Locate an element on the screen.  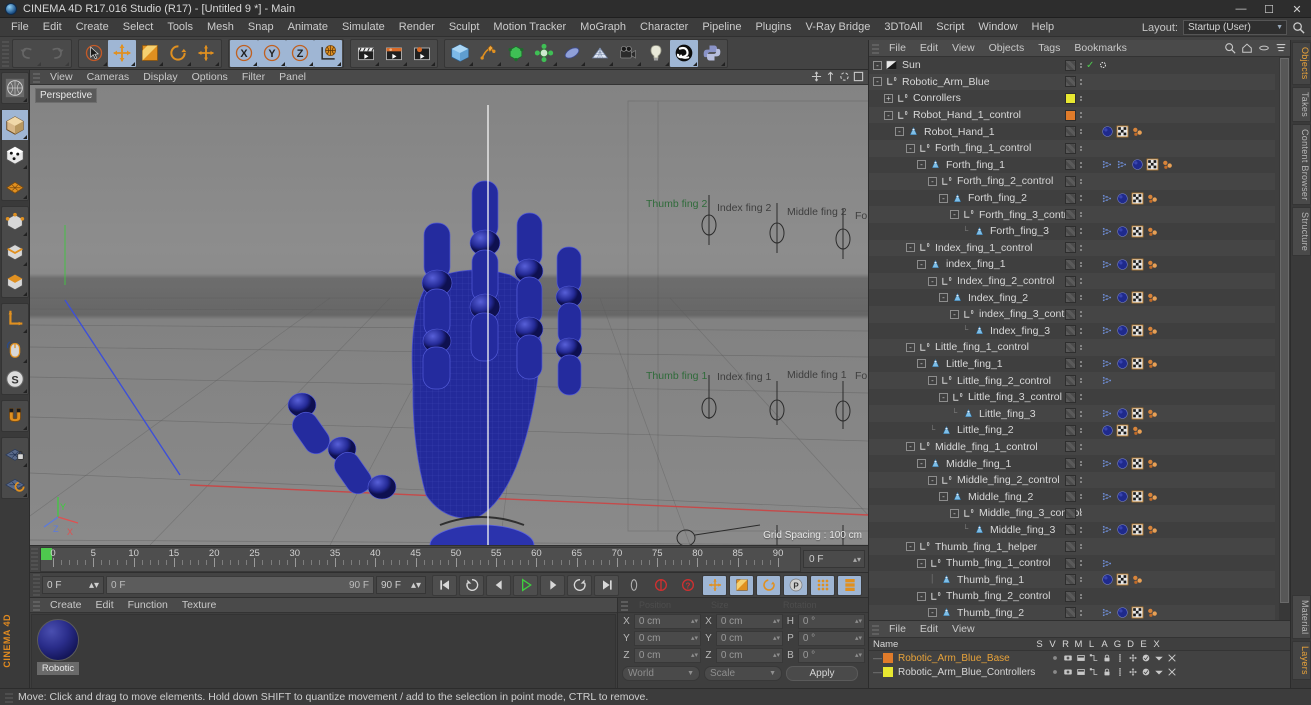
layer-toggle-M is located at coordinates (1093, 672).